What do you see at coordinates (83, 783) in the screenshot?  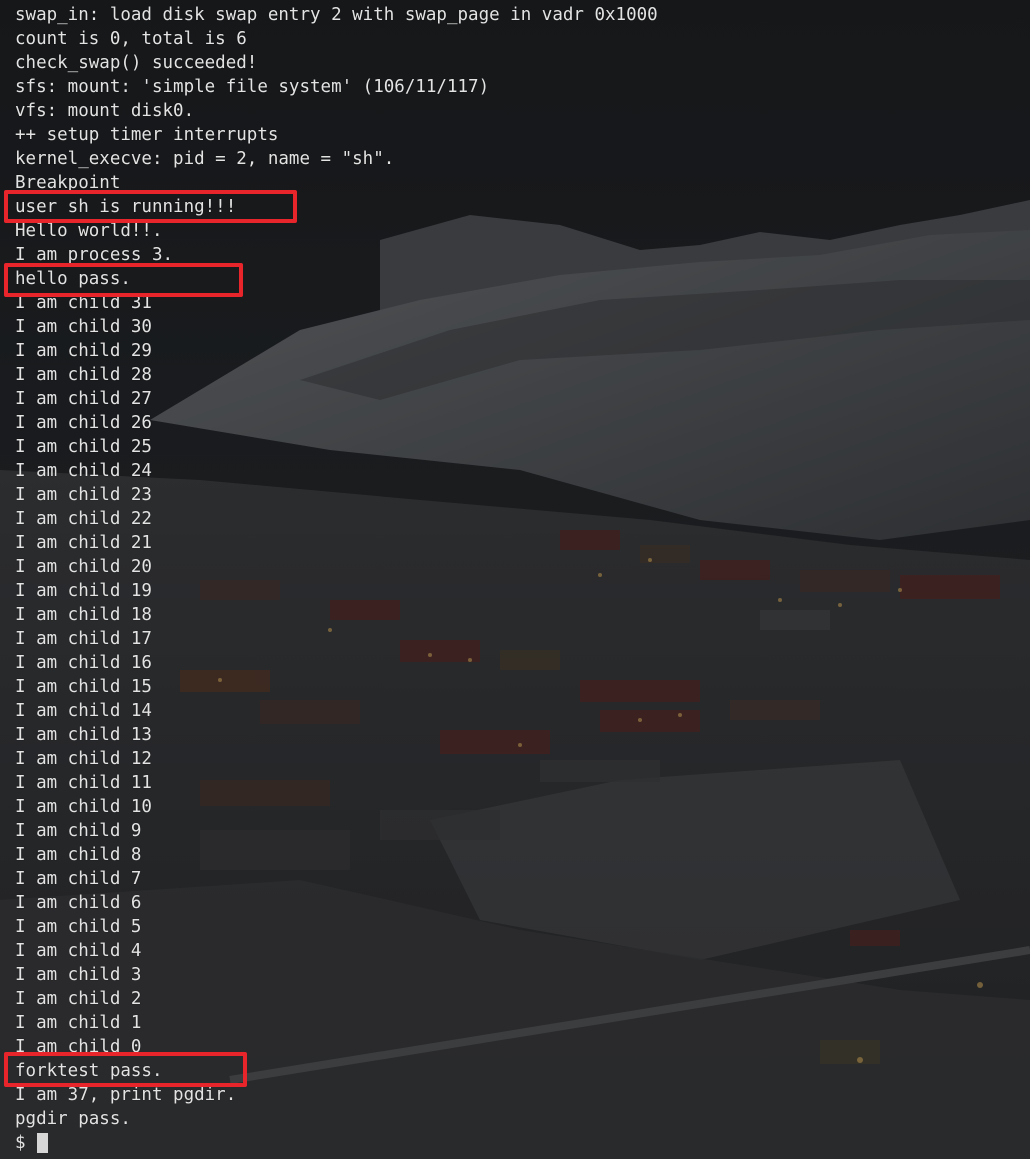 I see `terminal-line: I am child 11` at bounding box center [83, 783].